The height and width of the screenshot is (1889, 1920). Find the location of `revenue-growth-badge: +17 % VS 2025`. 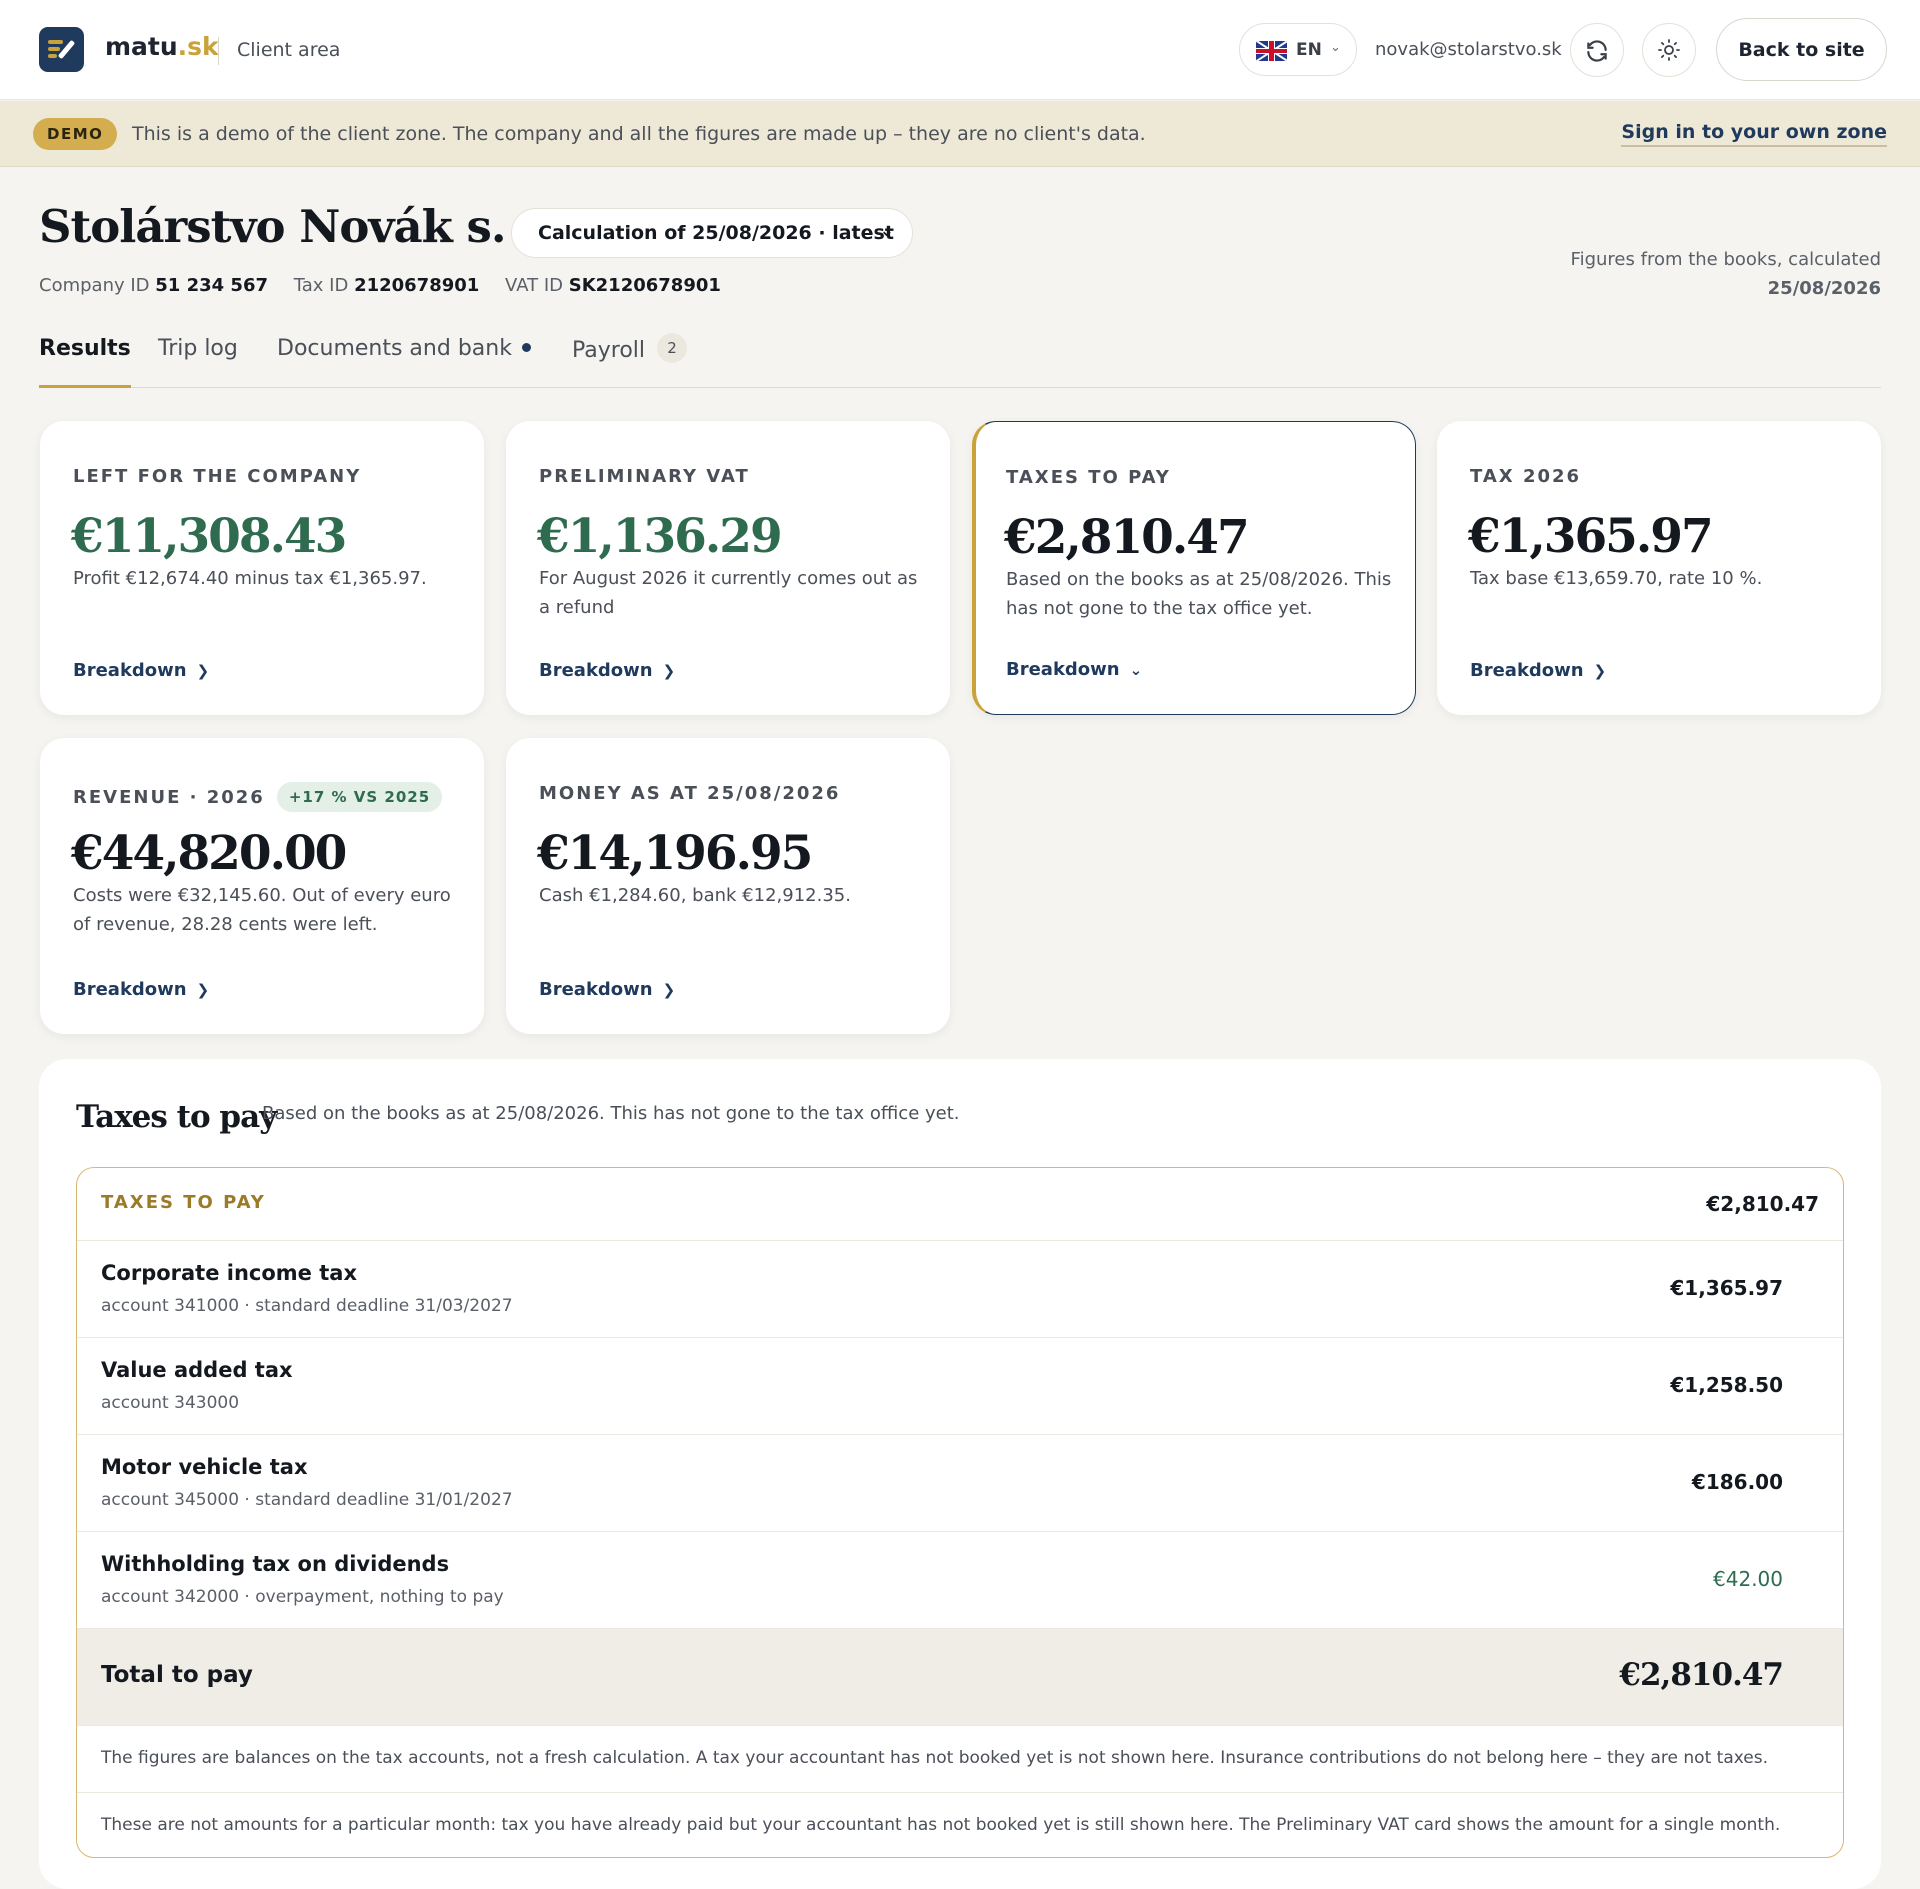

revenue-growth-badge: +17 % VS 2025 is located at coordinates (359, 797).